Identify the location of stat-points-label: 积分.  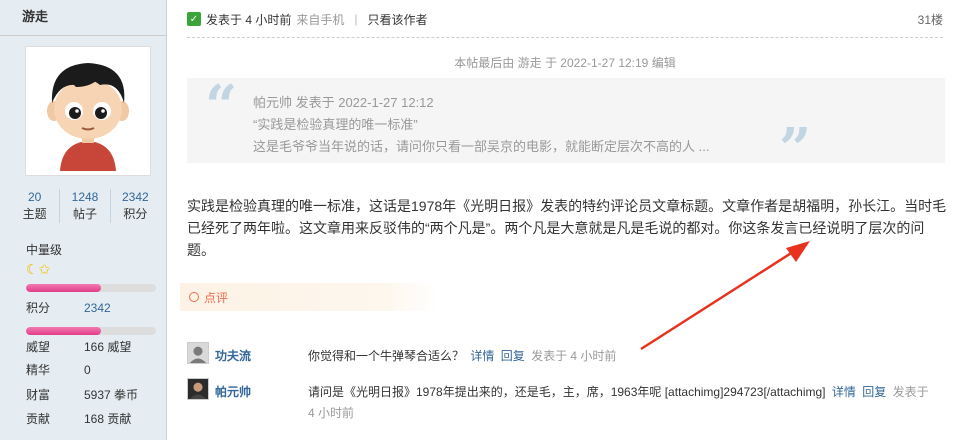
(135, 214).